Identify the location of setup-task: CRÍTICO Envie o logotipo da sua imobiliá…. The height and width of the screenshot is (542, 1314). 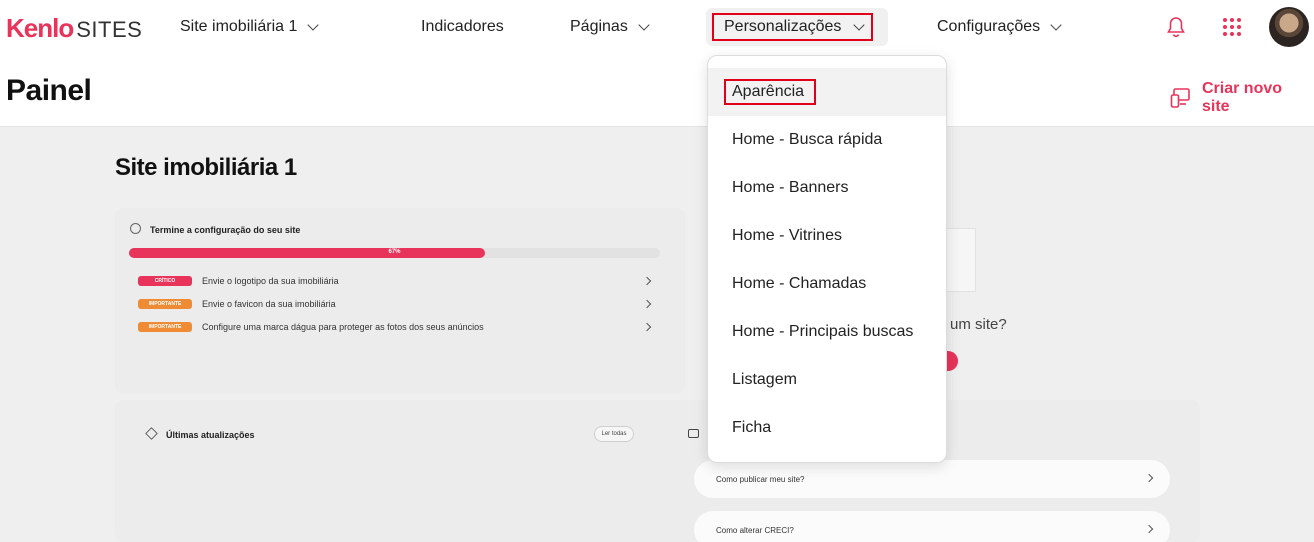
(395, 281).